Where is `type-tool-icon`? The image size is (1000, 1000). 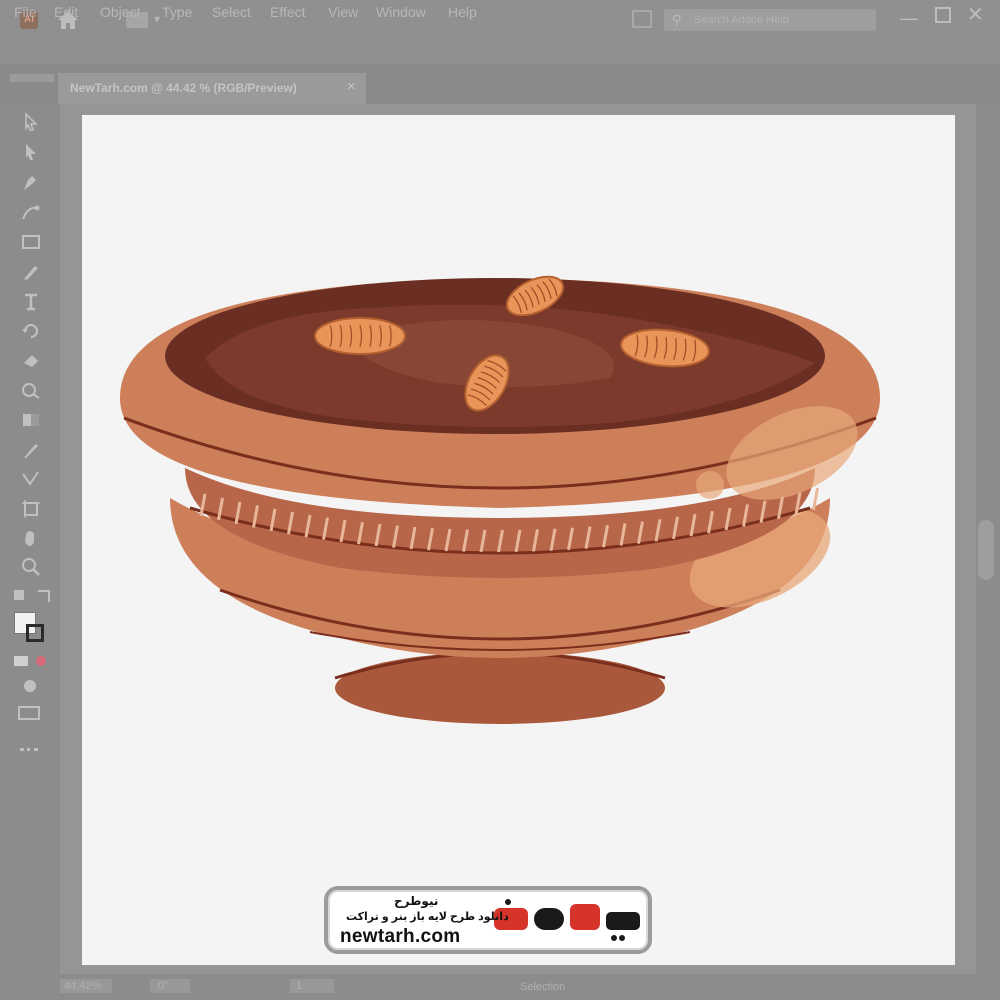 type-tool-icon is located at coordinates (31, 302).